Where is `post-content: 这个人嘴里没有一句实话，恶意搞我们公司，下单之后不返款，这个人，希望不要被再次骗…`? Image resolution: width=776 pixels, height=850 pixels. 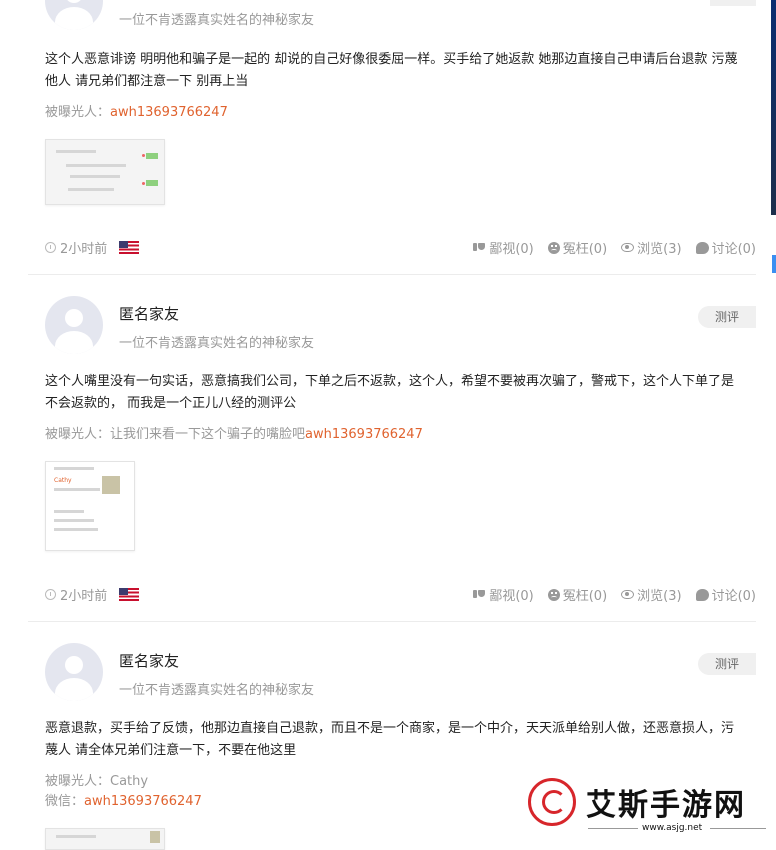
post-content: 这个人嘴里没有一句实话，恶意搞我们公司，下单之后不返款，这个人，希望不要被再次骗… is located at coordinates (390, 392).